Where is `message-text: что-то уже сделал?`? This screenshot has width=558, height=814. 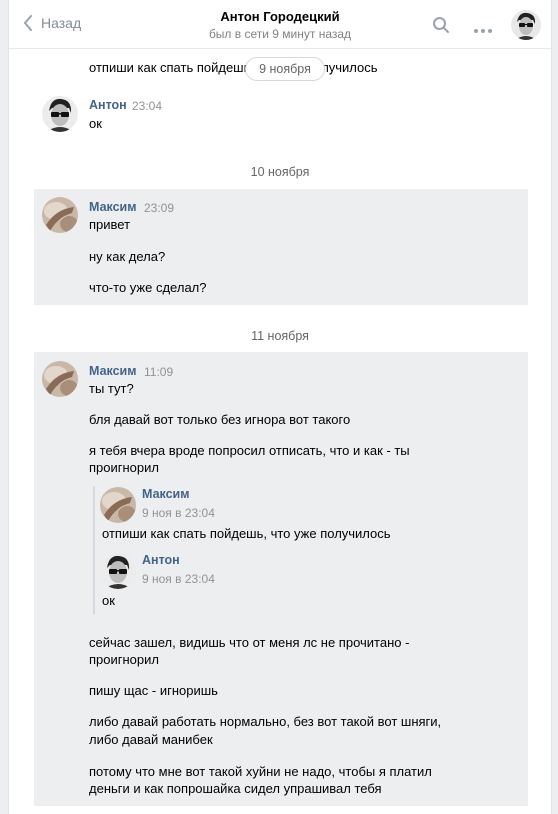
message-text: что-то уже сделал? is located at coordinates (148, 287).